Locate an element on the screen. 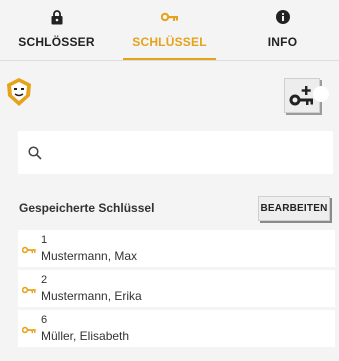  key-owner-name: Mustermann, Max is located at coordinates (89, 256).